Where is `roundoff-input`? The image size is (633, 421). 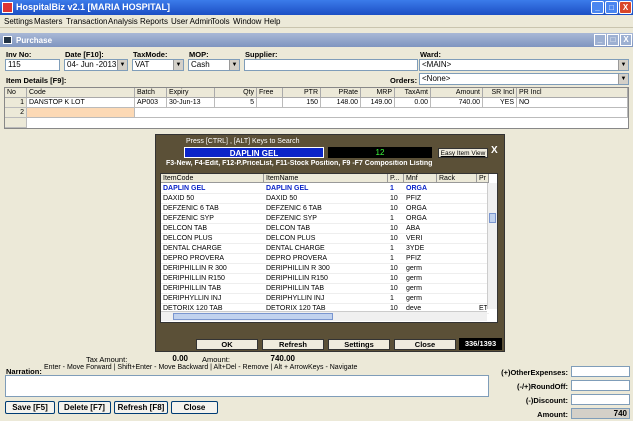 roundoff-input is located at coordinates (600, 385).